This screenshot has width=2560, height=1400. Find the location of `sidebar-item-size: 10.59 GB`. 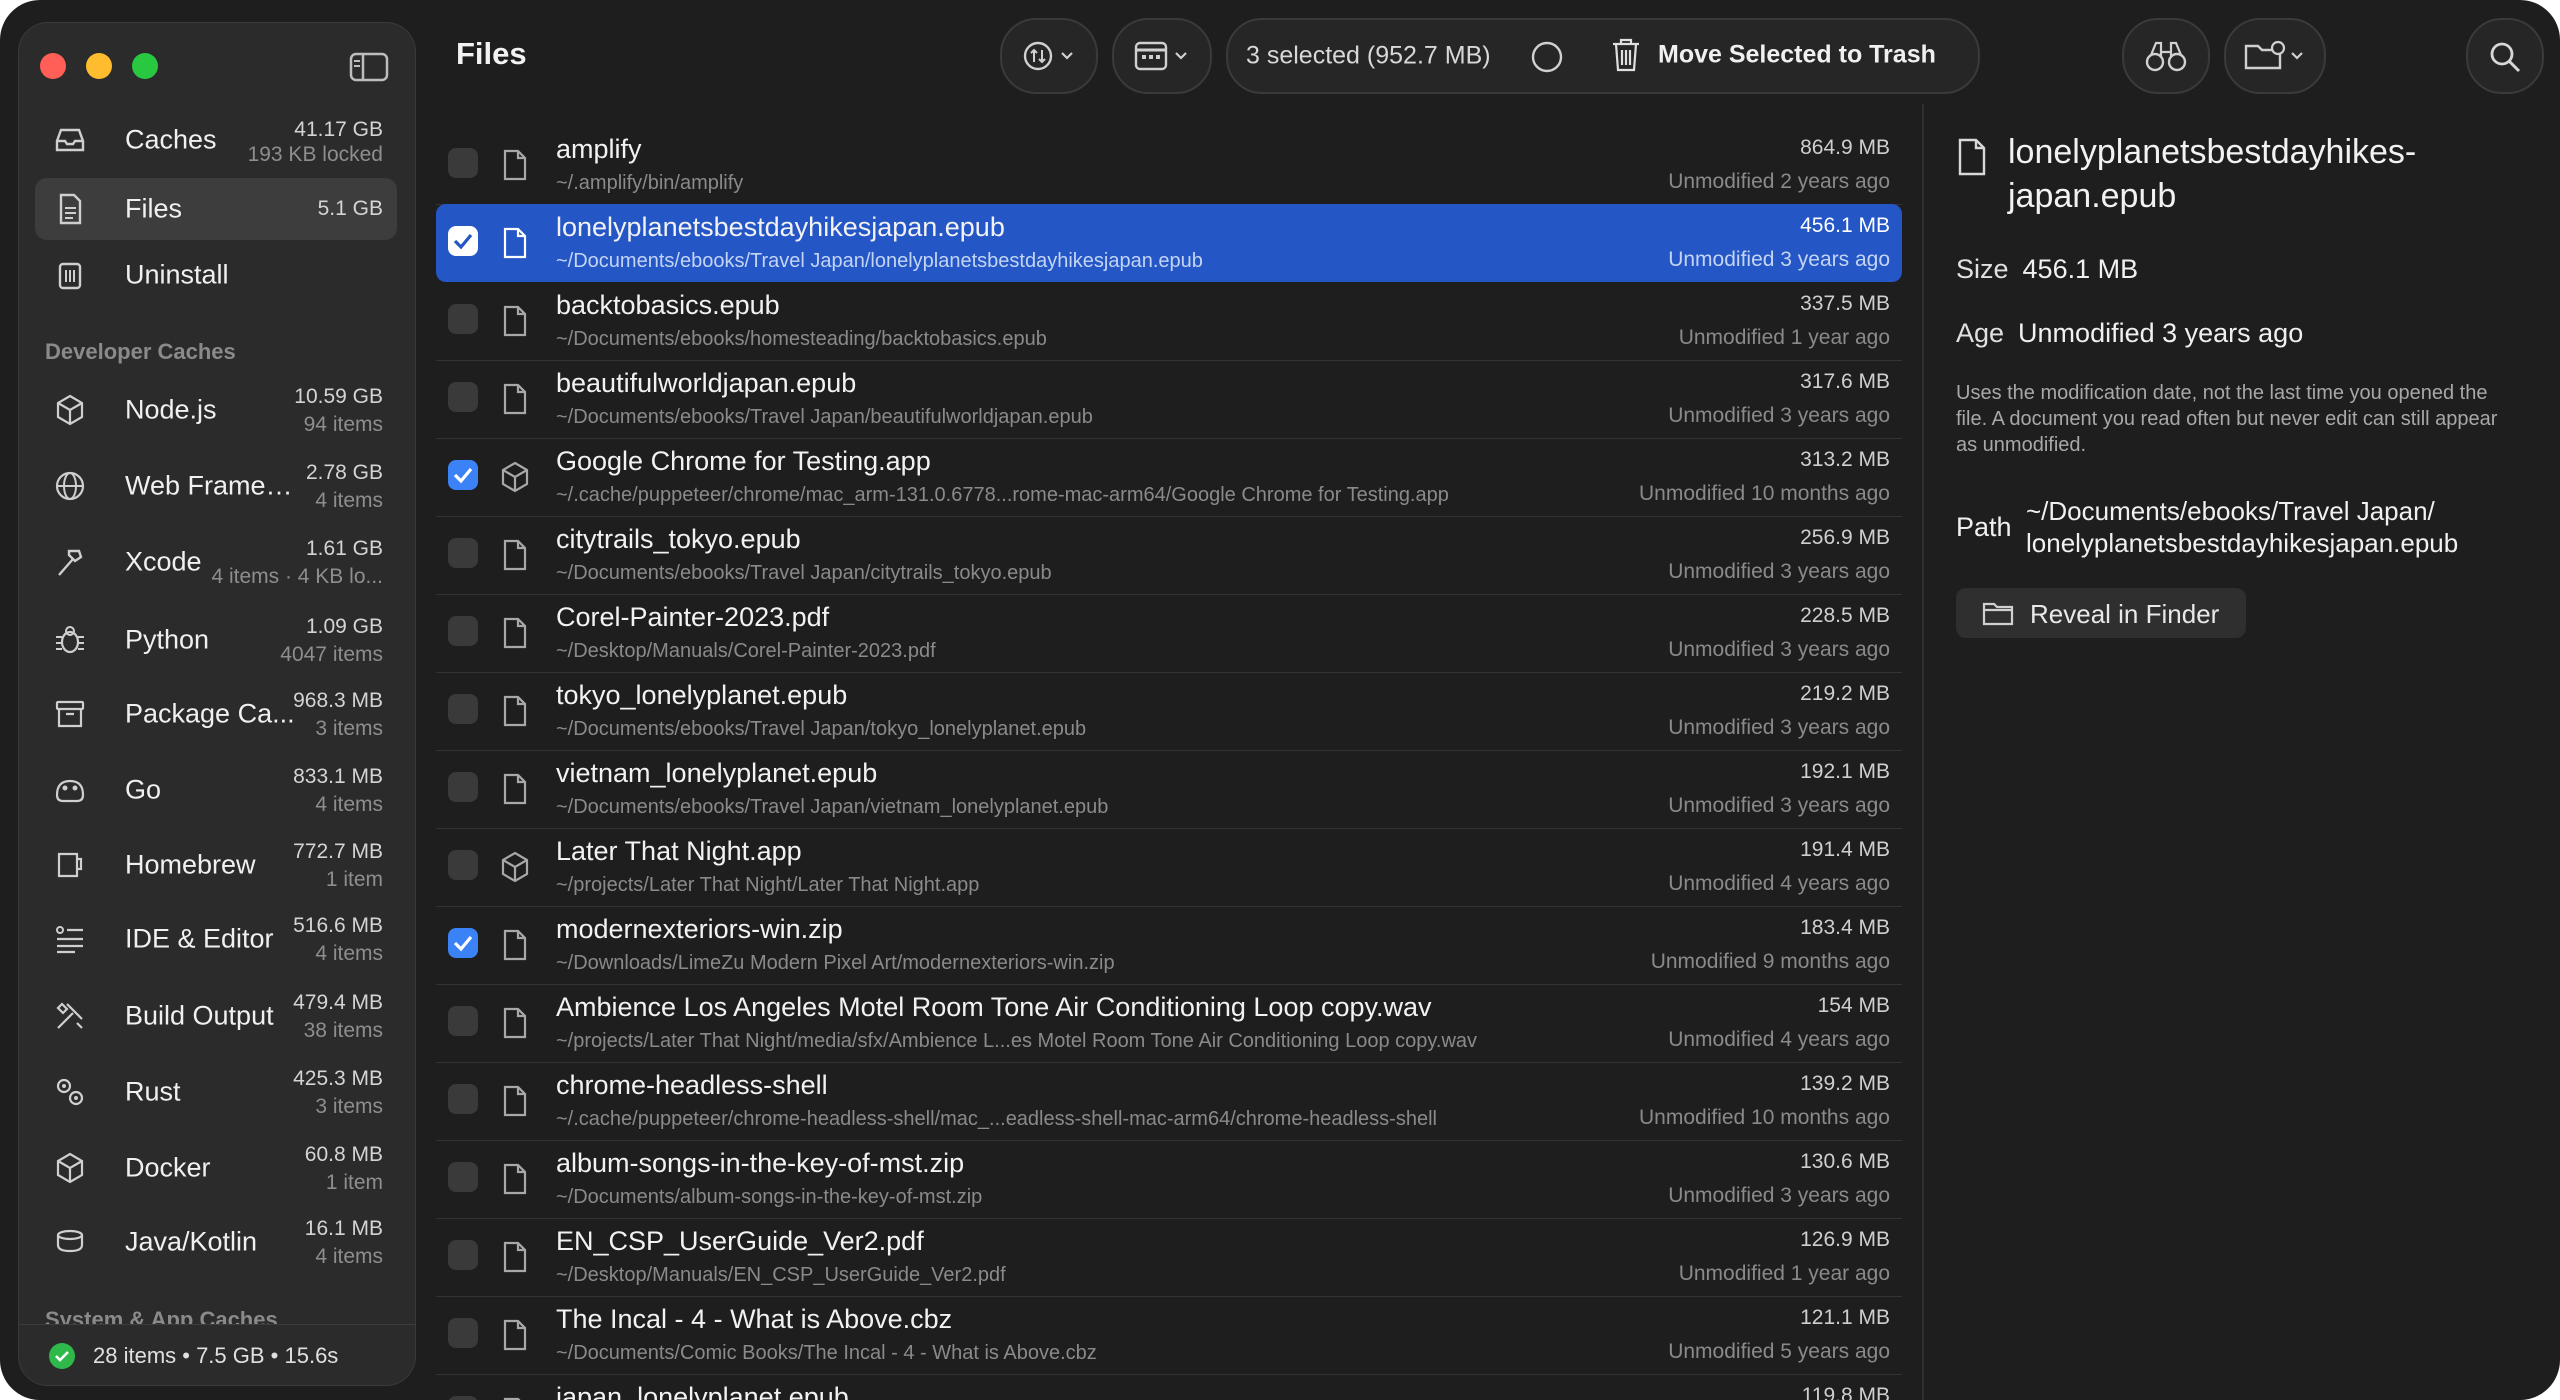

sidebar-item-size: 10.59 GB is located at coordinates (338, 396).